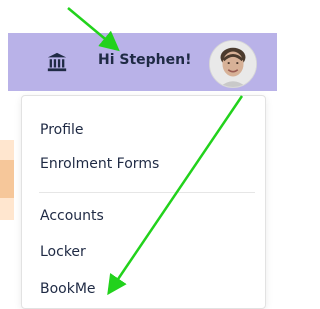  Describe the element at coordinates (72, 216) in the screenshot. I see `menu-item-accounts: Accounts` at that location.